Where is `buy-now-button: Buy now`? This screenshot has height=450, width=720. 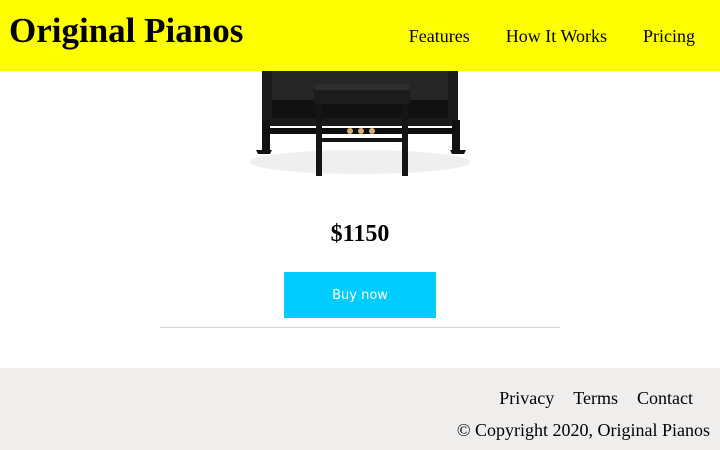 buy-now-button: Buy now is located at coordinates (360, 295).